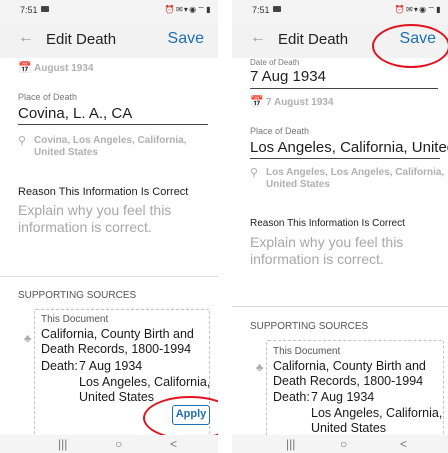 Image resolution: width=448 pixels, height=453 pixels. What do you see at coordinates (349, 147) in the screenshot?
I see `place-input: Los Angeles, California, United` at bounding box center [349, 147].